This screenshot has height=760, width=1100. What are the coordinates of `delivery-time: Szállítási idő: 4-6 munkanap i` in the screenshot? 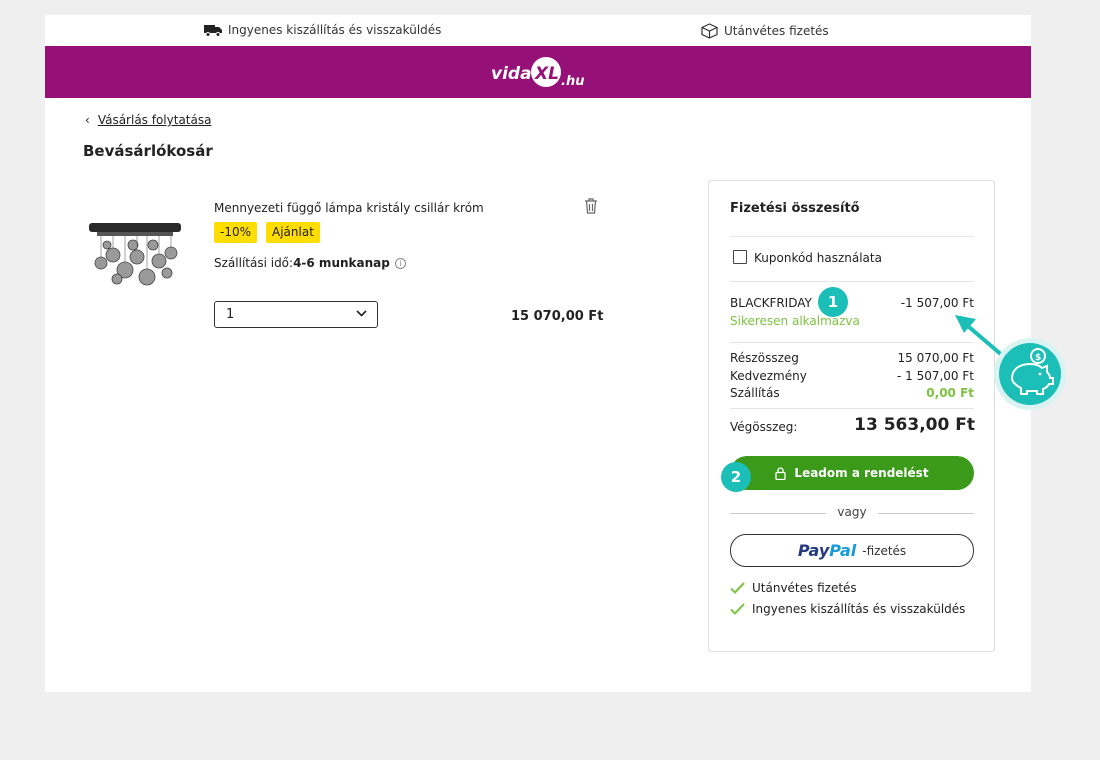 It's located at (310, 263).